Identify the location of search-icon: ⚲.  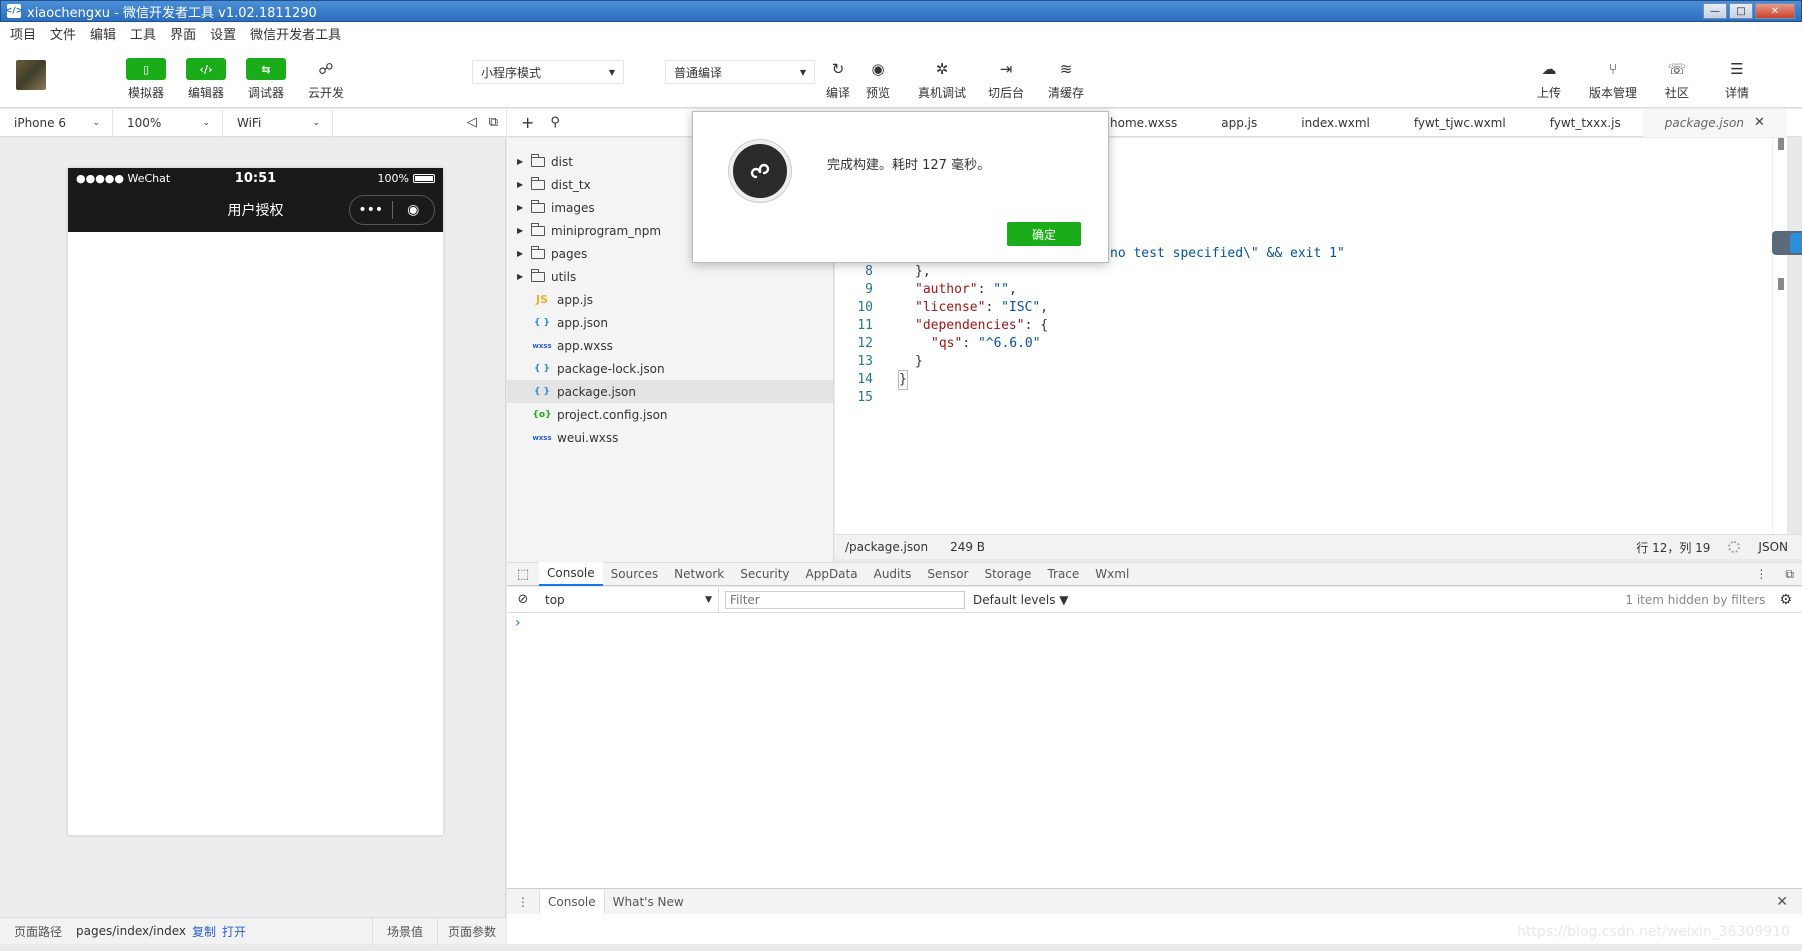
(555, 122).